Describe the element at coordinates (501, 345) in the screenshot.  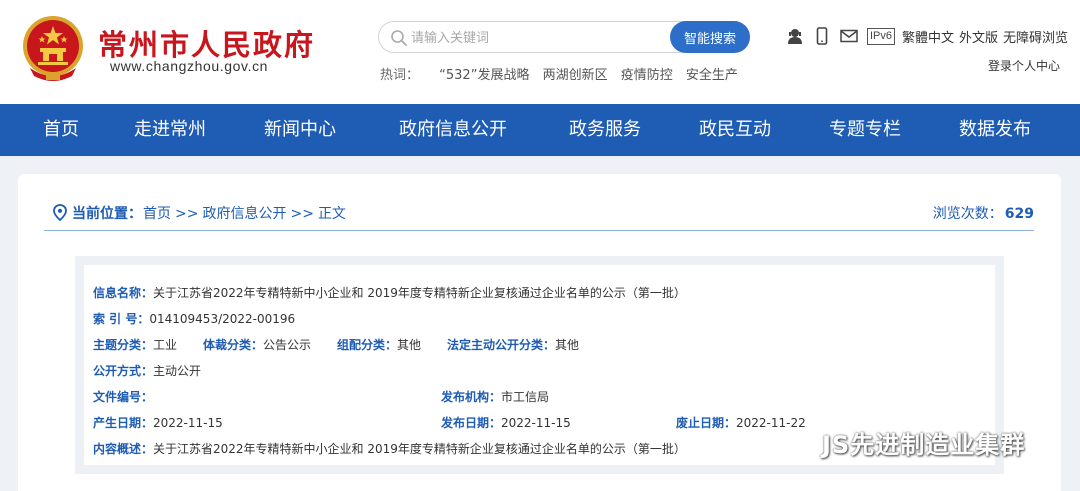
I see `legal-class-label: 法定主动公开分类：` at that location.